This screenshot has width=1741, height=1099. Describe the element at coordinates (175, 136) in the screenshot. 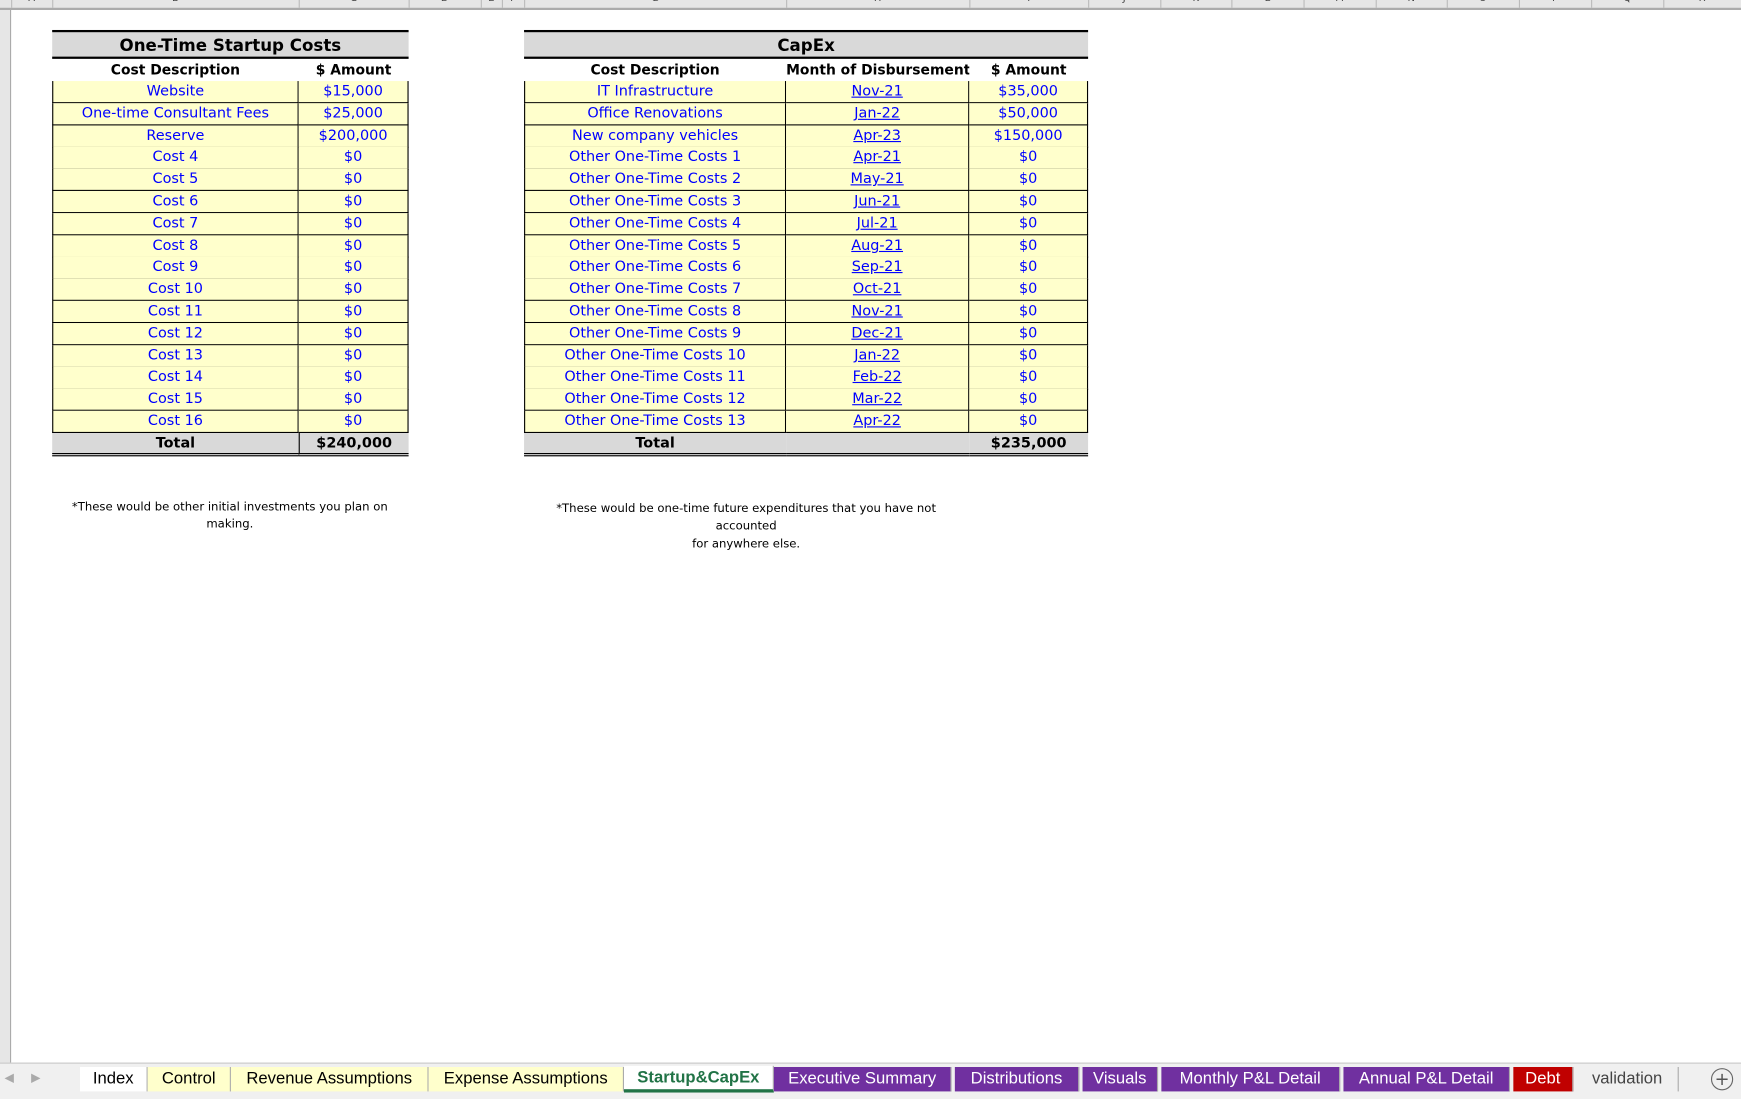

I see `table-cell: Reserve` at that location.